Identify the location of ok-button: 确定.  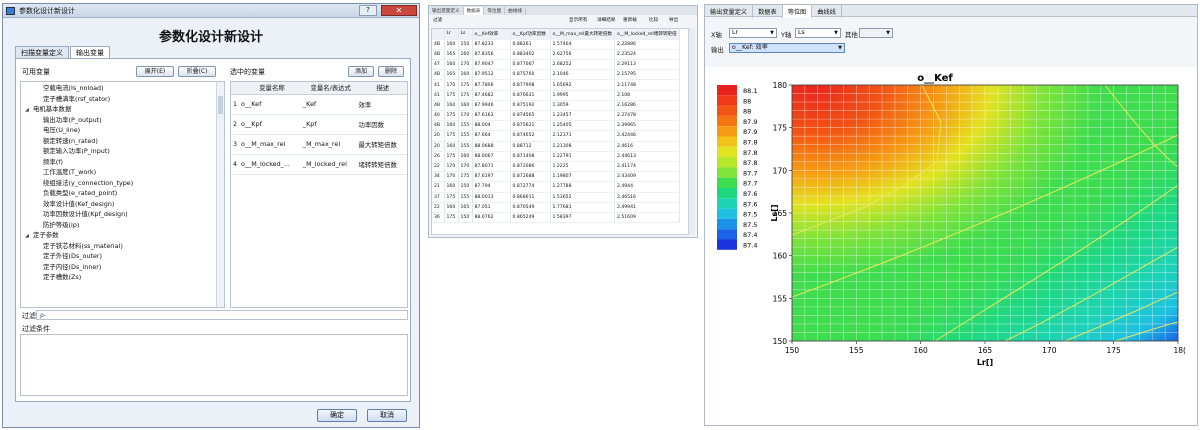
(337, 415).